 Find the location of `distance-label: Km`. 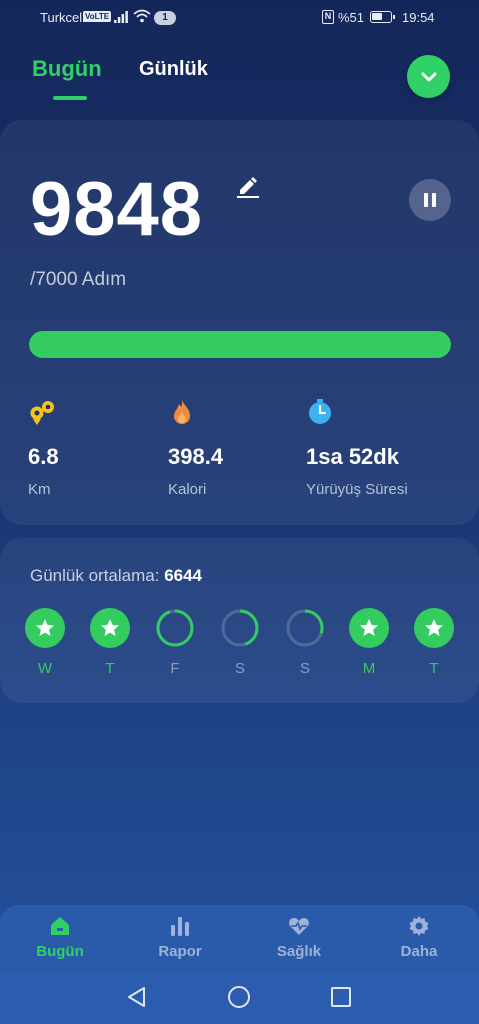

distance-label: Km is located at coordinates (39, 489).